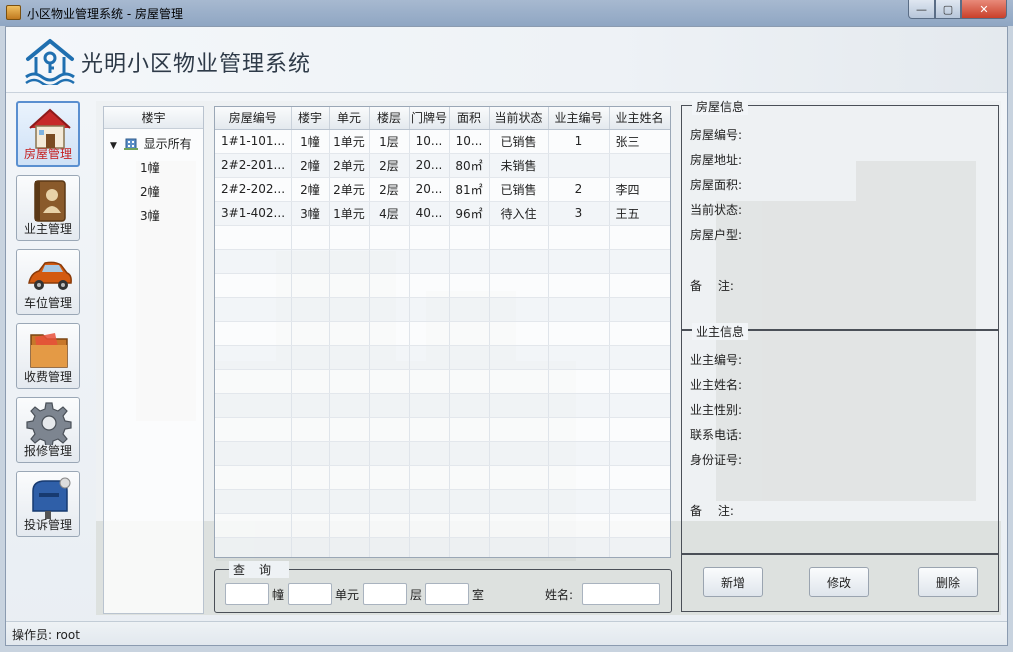 The image size is (1013, 652). I want to click on tree-header: 楼宇, so click(153, 118).